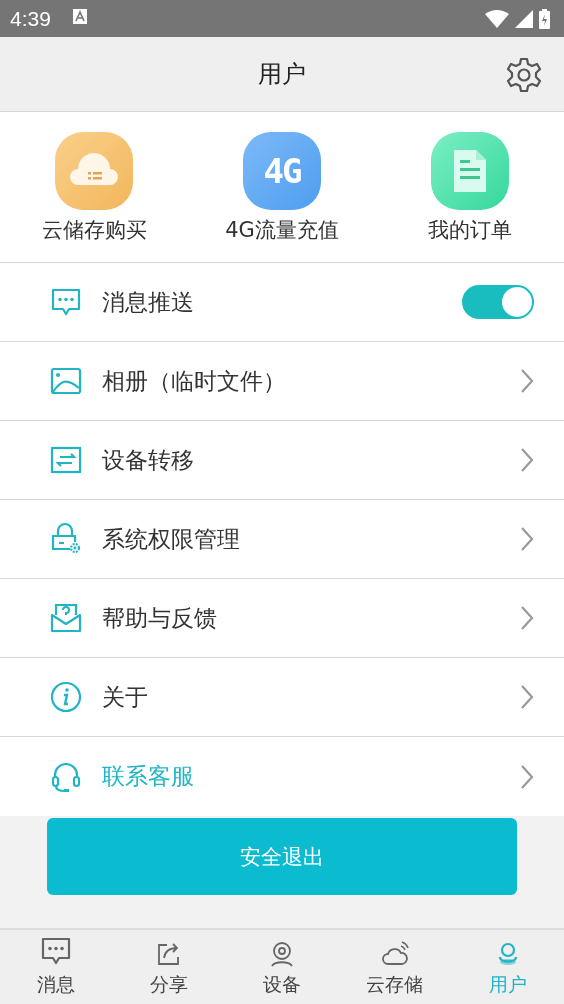 Image resolution: width=564 pixels, height=1004 pixels. What do you see at coordinates (125, 697) in the screenshot?
I see `menu-item-label: 关于` at bounding box center [125, 697].